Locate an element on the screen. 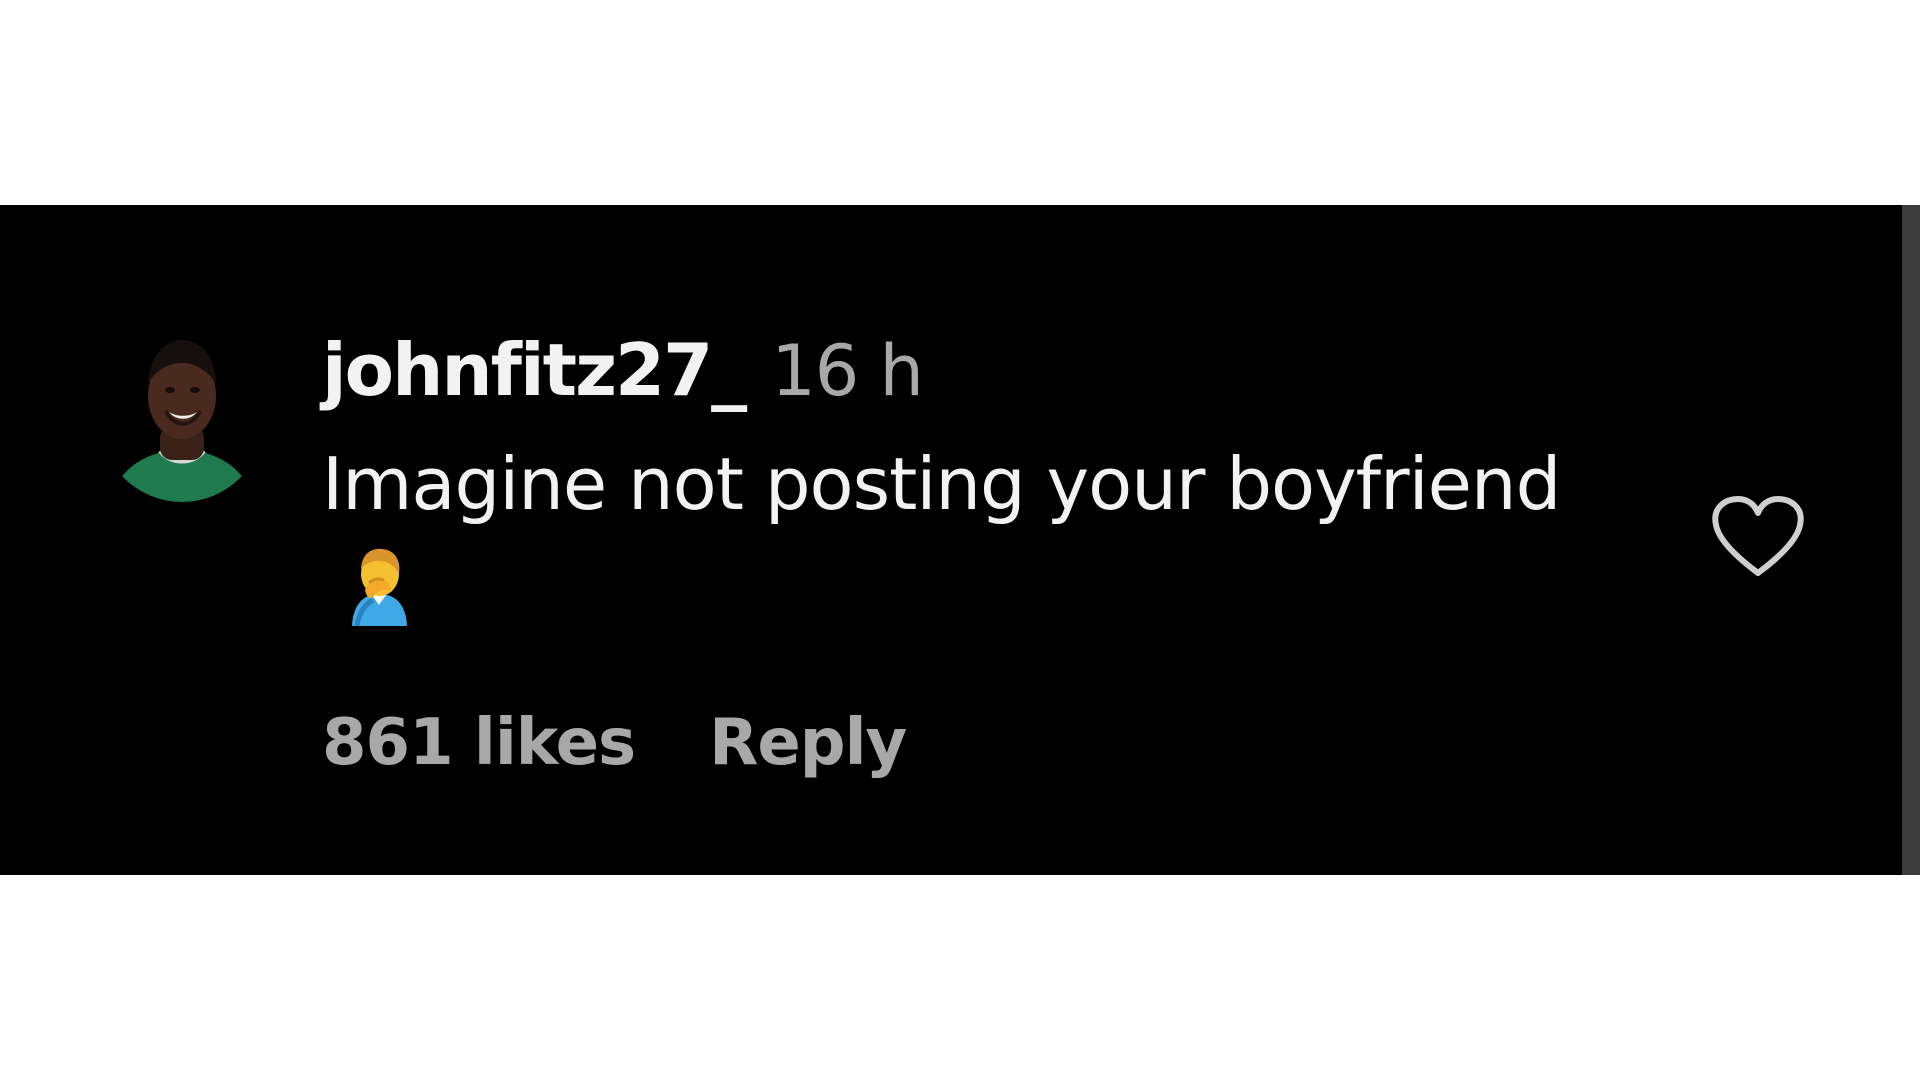 The image size is (1920, 1080). comment-header: johnfitz27_ 16 h is located at coordinates (992, 374).